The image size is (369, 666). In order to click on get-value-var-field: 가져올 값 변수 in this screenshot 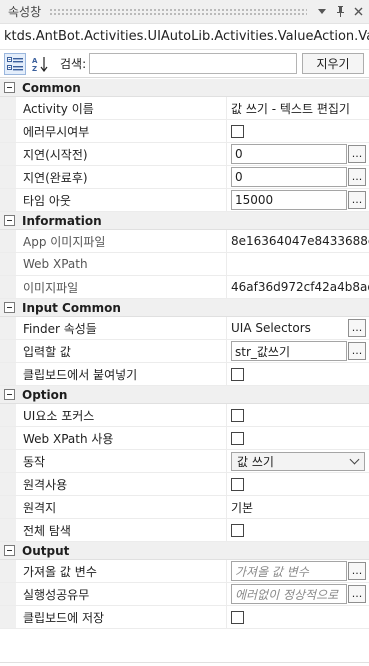, I will do `click(289, 571)`.